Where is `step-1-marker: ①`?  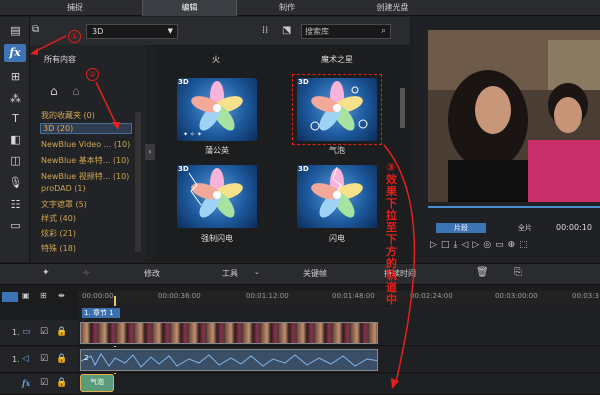
step-1-marker: ① is located at coordinates (74, 36).